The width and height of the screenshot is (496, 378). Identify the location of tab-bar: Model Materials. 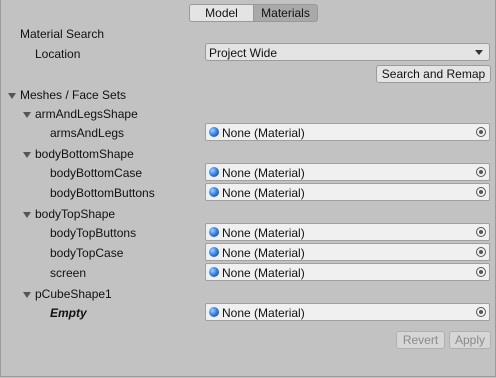
(253, 13).